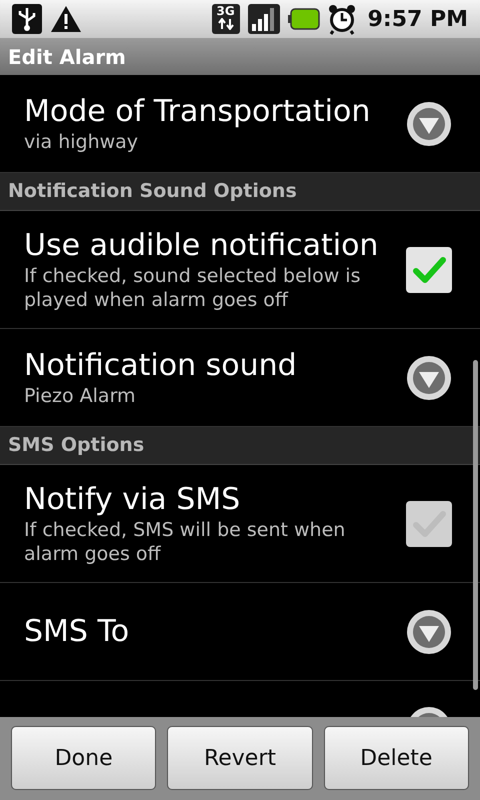 The height and width of the screenshot is (800, 480). Describe the element at coordinates (66, 19) in the screenshot. I see `warning-icon` at that location.